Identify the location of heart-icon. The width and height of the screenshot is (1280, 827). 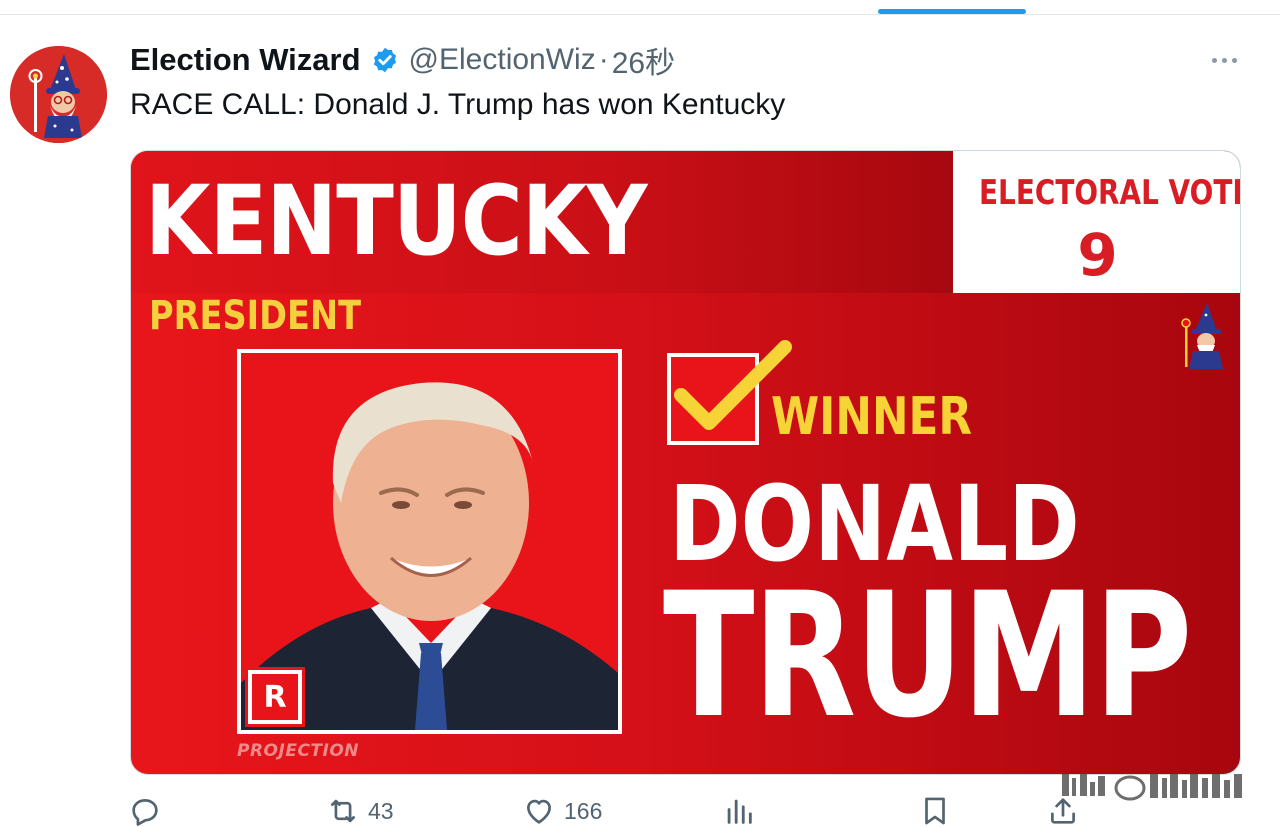
(539, 811).